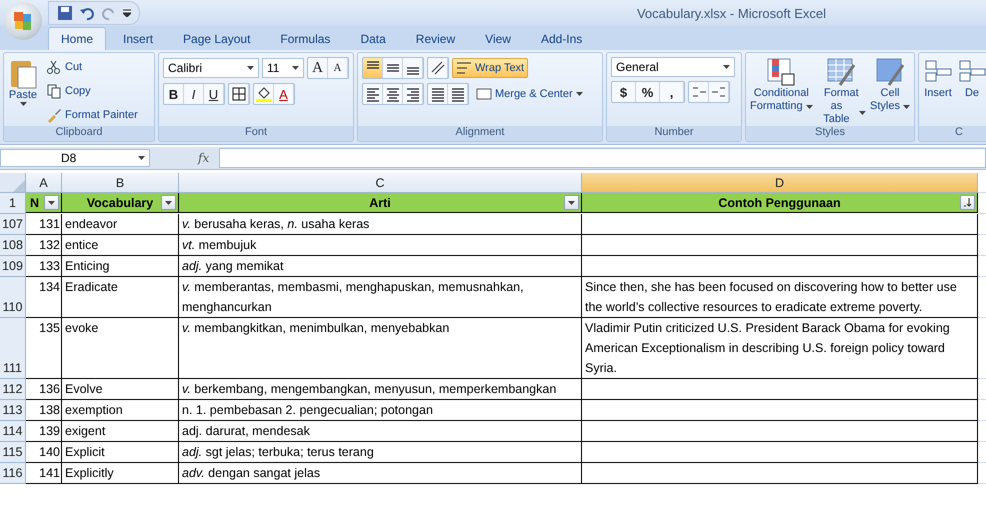  I want to click on font-style-button: U, so click(214, 94).